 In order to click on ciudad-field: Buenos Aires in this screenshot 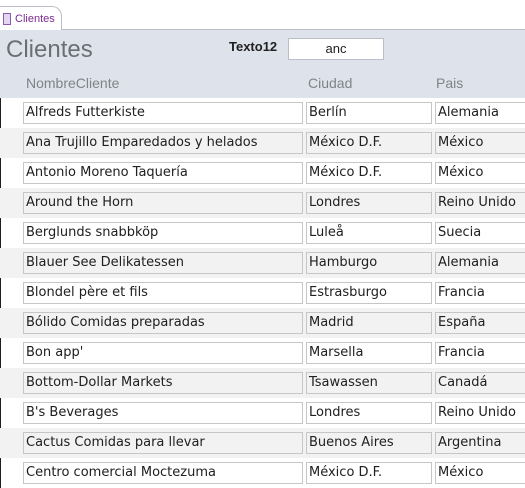, I will do `click(369, 443)`.